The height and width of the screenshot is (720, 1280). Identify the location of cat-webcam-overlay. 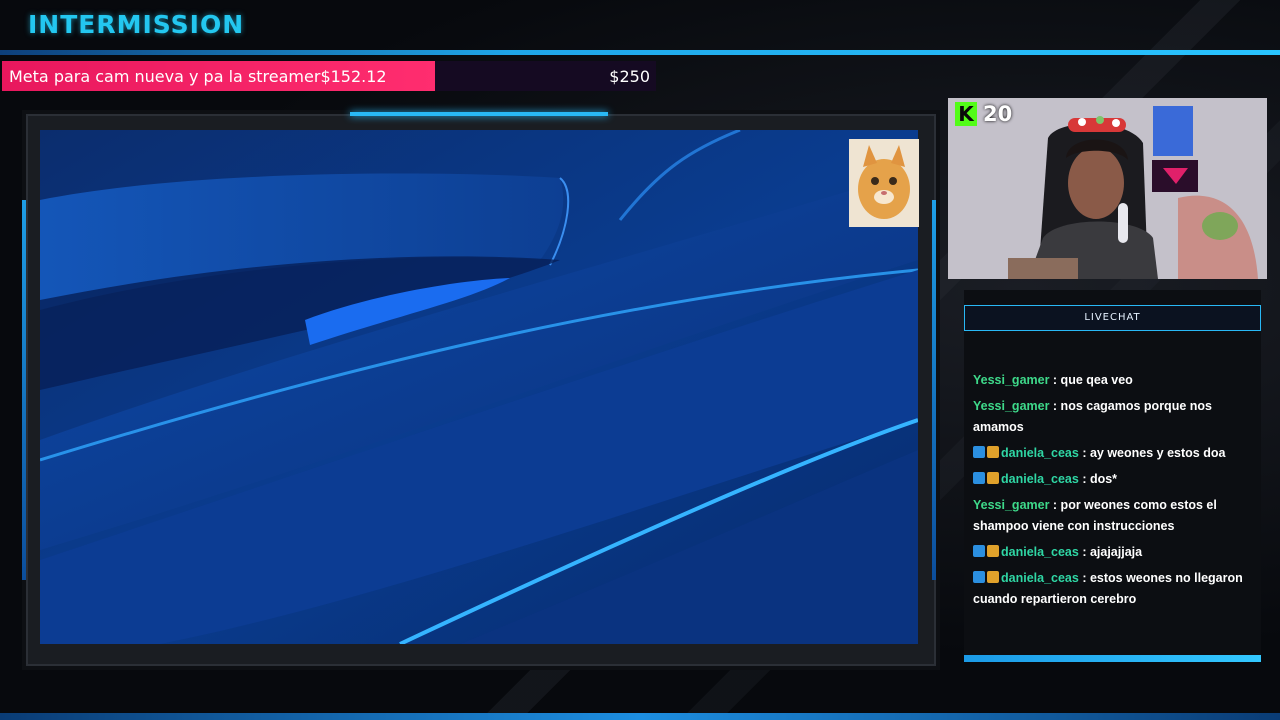
(884, 183).